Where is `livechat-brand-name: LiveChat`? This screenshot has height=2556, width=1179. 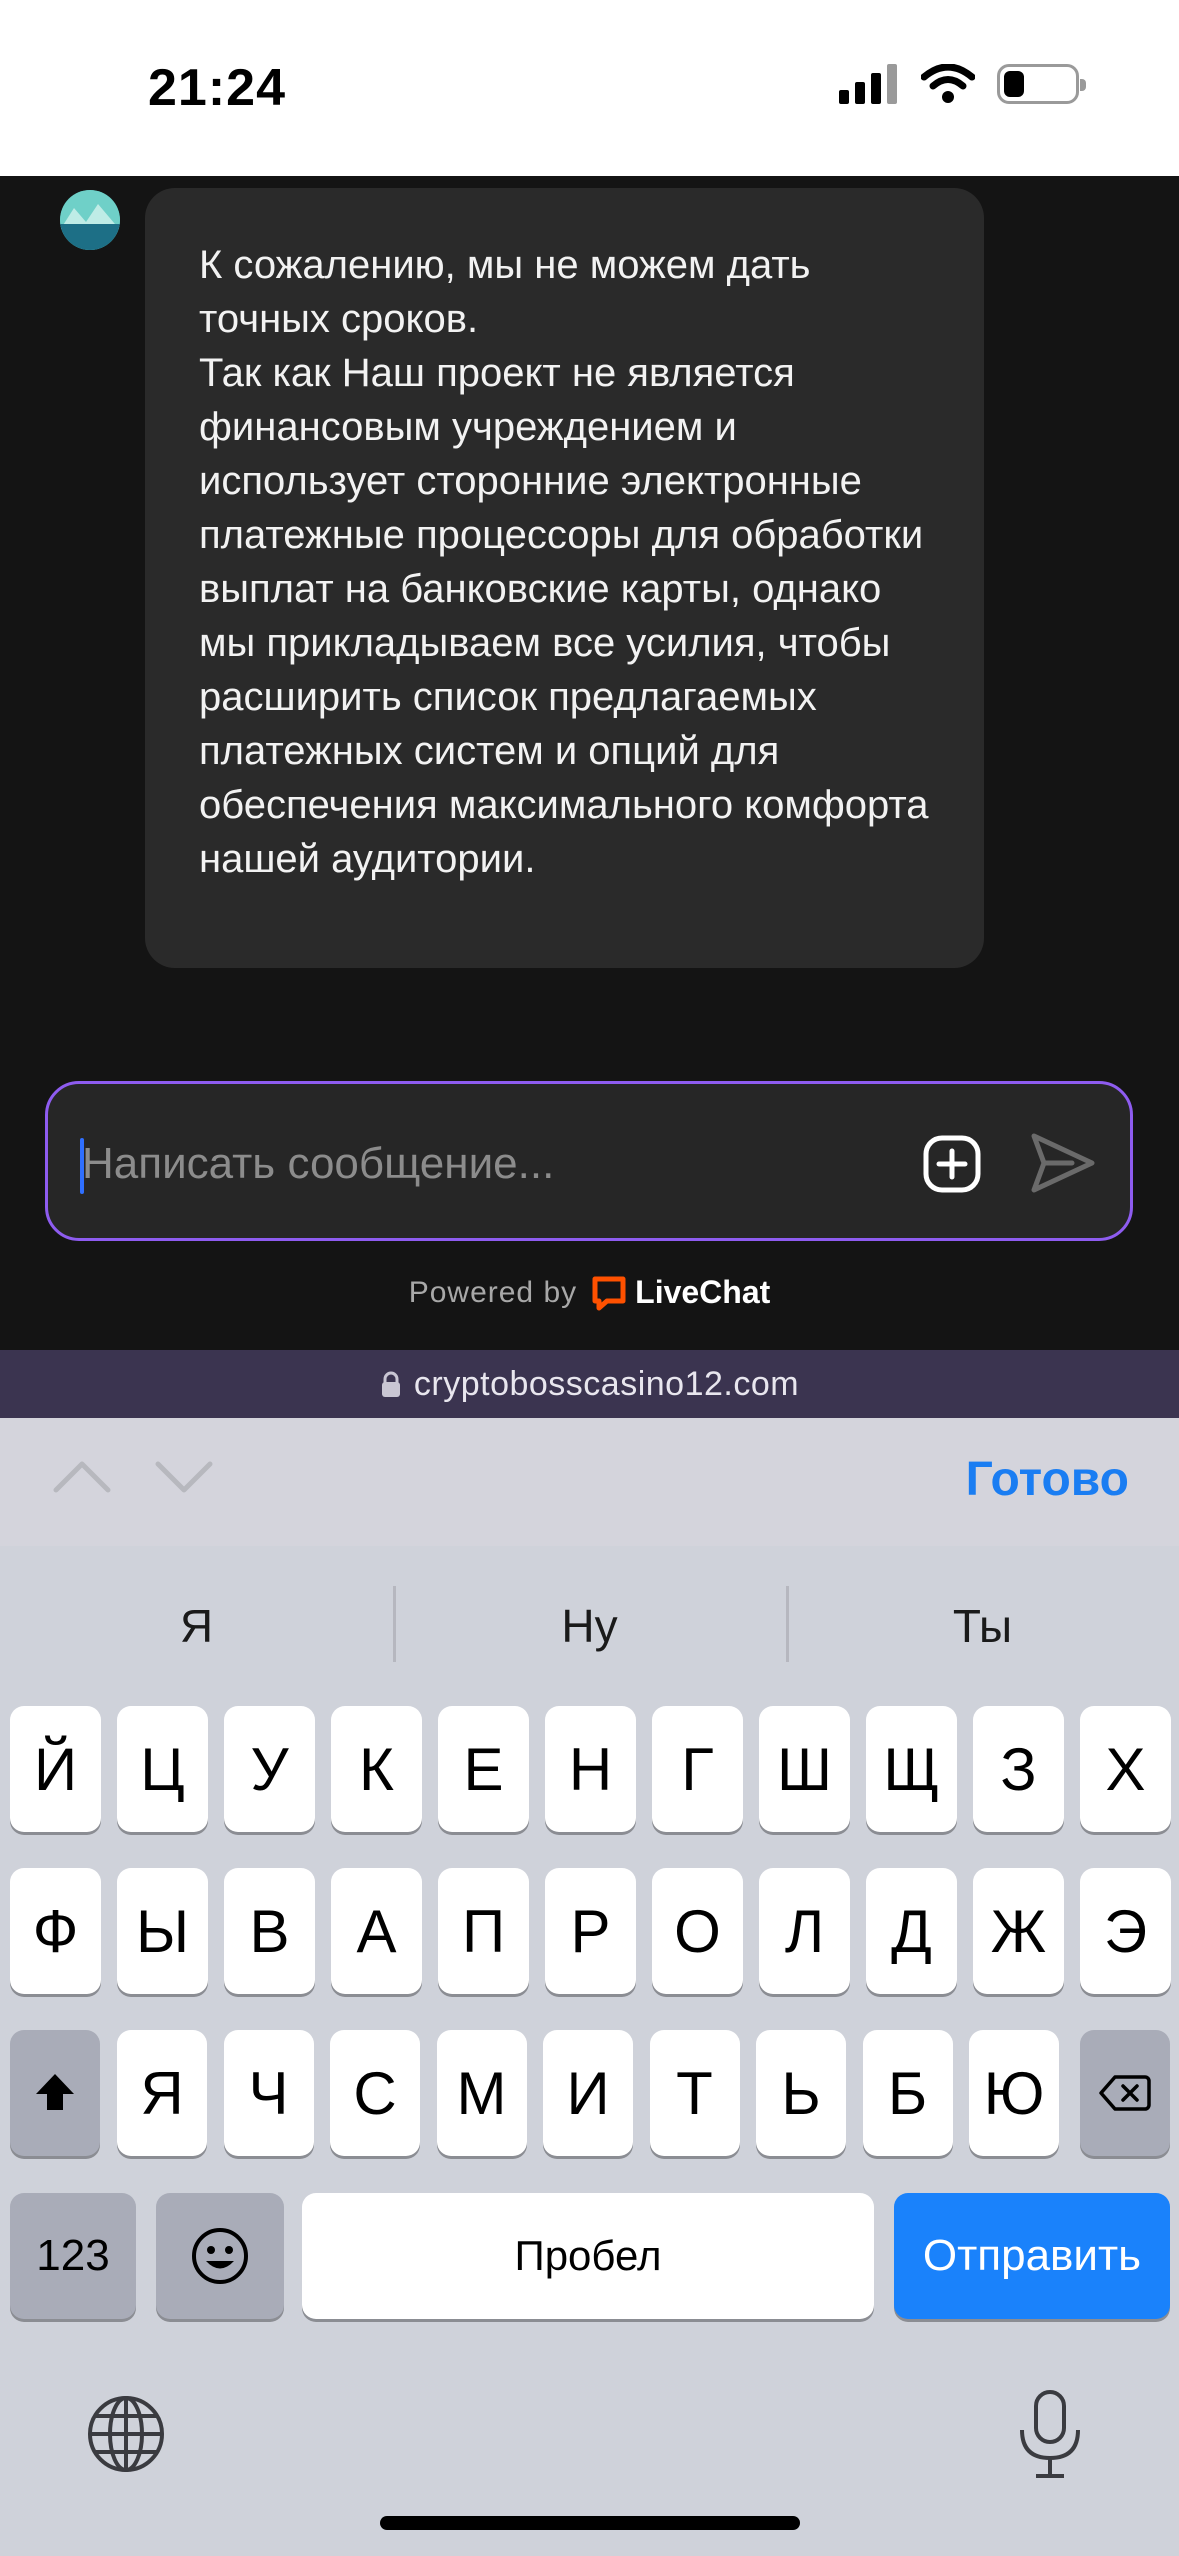 livechat-brand-name: LiveChat is located at coordinates (703, 1292).